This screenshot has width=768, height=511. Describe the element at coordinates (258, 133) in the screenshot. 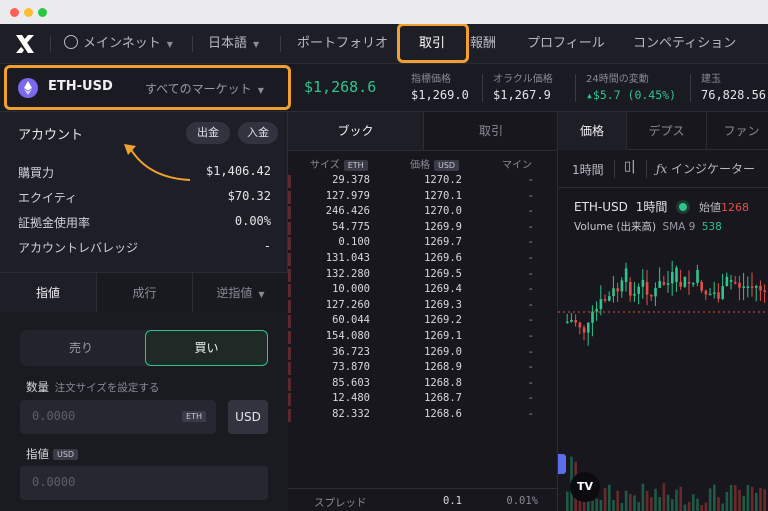

I see `deposit-button: 入金` at that location.